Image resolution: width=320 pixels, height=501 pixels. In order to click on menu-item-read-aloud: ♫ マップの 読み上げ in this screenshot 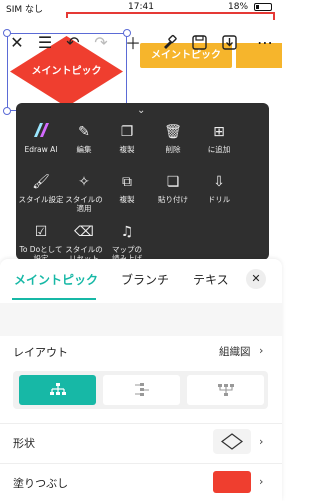, I will do `click(127, 235)`.